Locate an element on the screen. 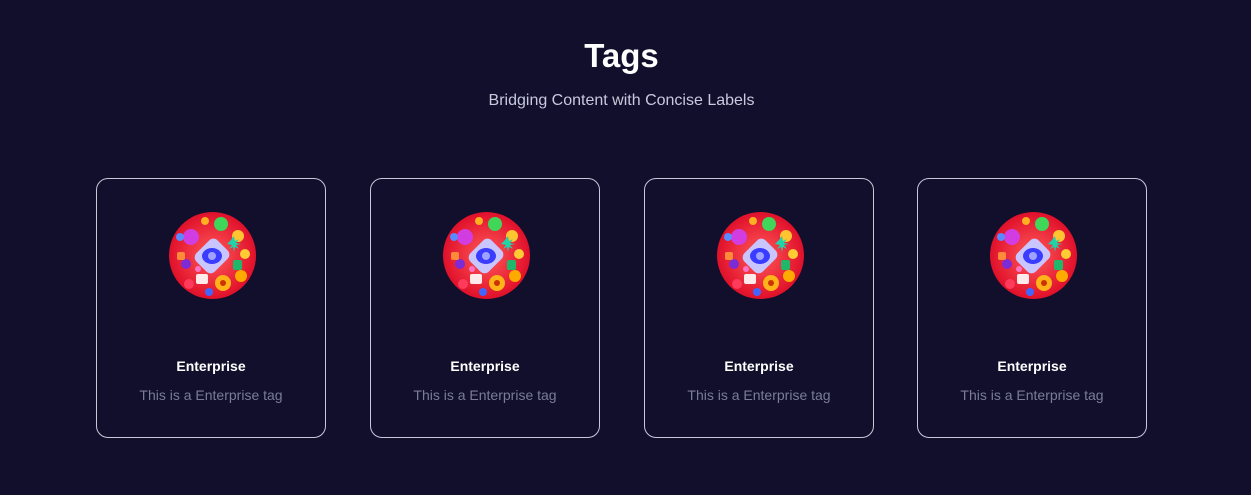  page-subtitle: Bridging Content with Concise Labels is located at coordinates (621, 100).